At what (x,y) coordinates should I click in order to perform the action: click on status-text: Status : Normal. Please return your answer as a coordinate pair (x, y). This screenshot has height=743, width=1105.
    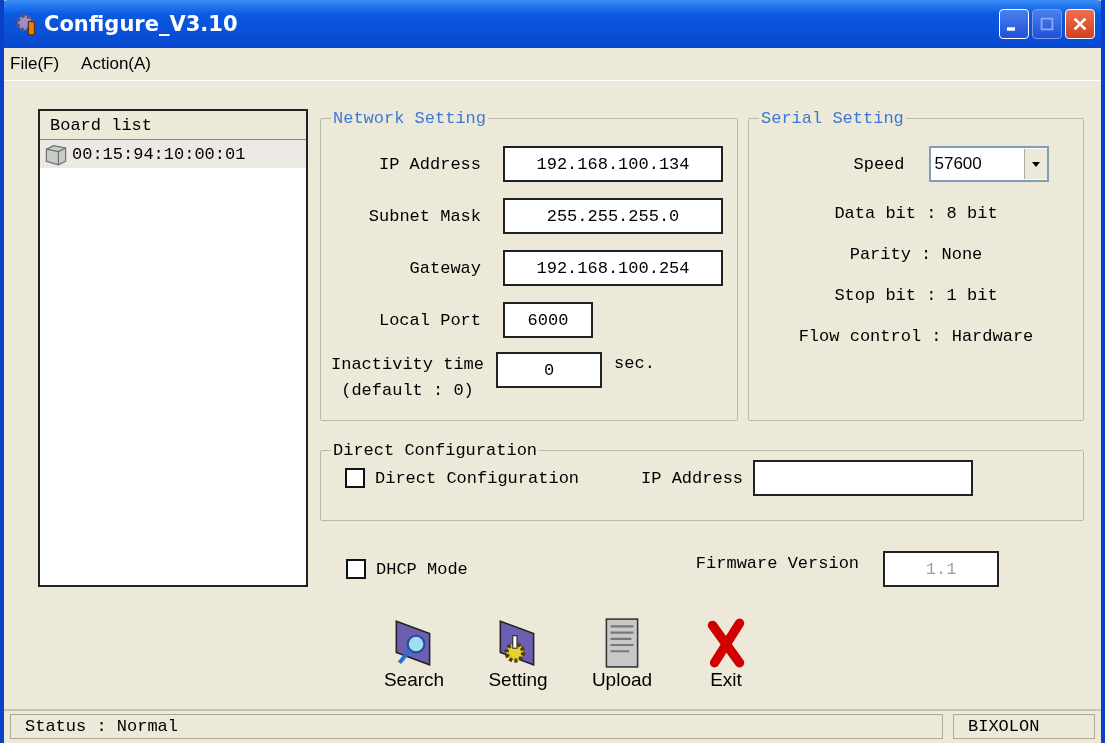
    Looking at the image, I should click on (476, 726).